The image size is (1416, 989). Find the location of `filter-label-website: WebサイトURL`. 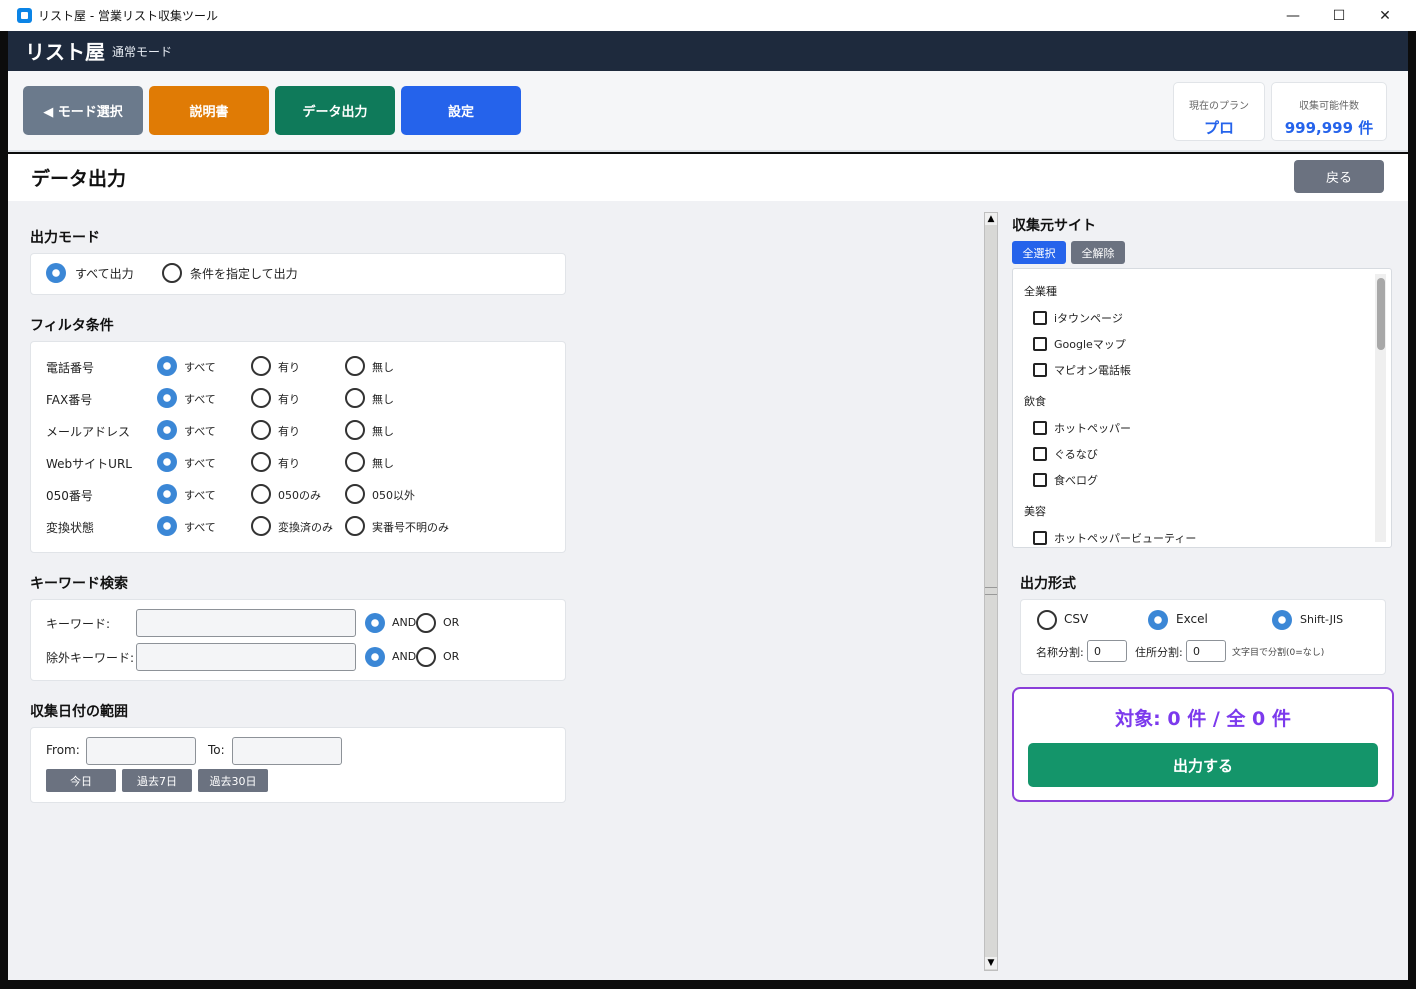

filter-label-website: WebサイトURL is located at coordinates (89, 464).